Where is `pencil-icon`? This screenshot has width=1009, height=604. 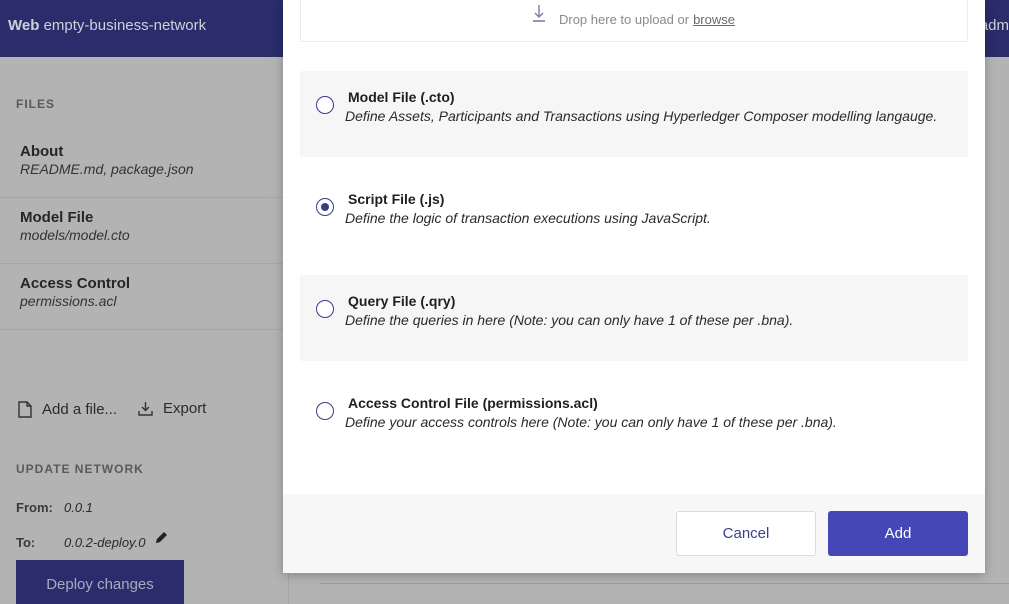 pencil-icon is located at coordinates (161, 537).